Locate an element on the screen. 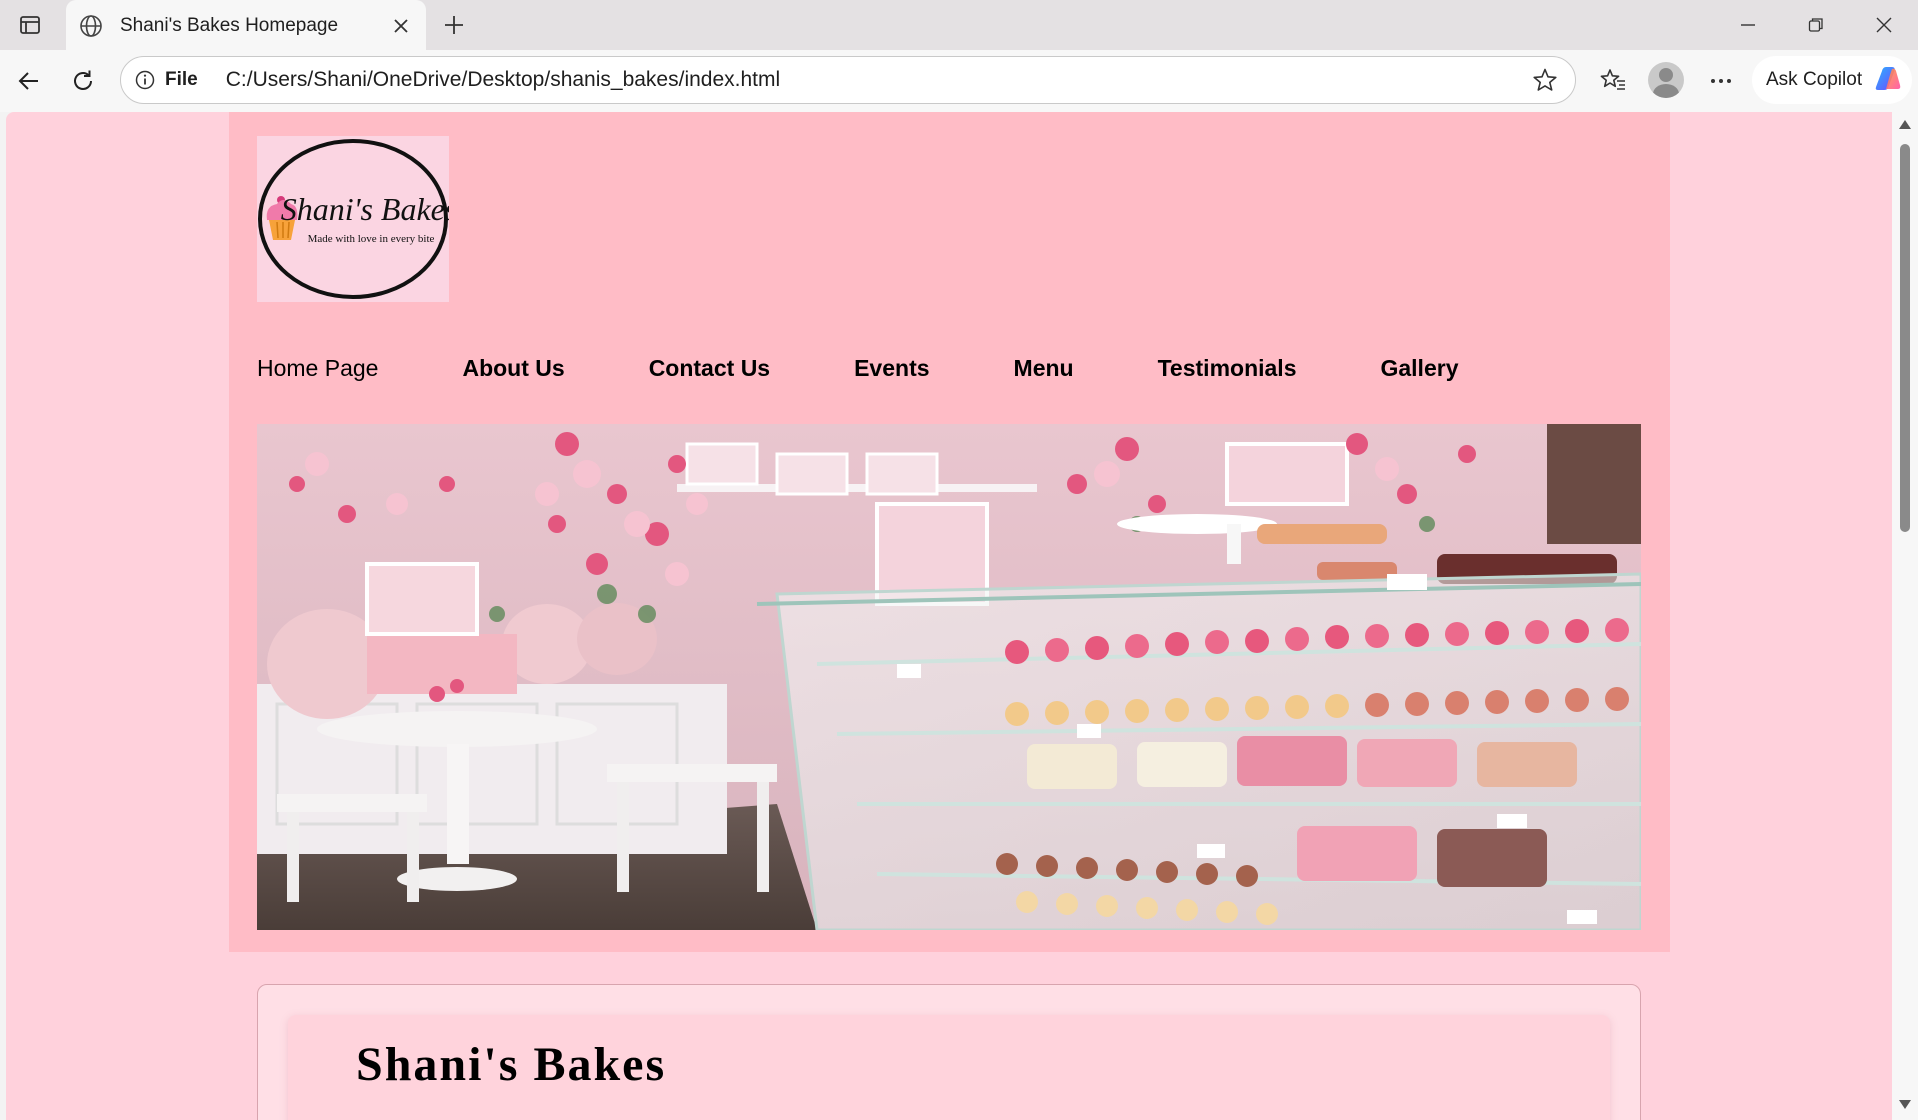 The image size is (1918, 1120). nav-gallery: Gallery is located at coordinates (1419, 368).